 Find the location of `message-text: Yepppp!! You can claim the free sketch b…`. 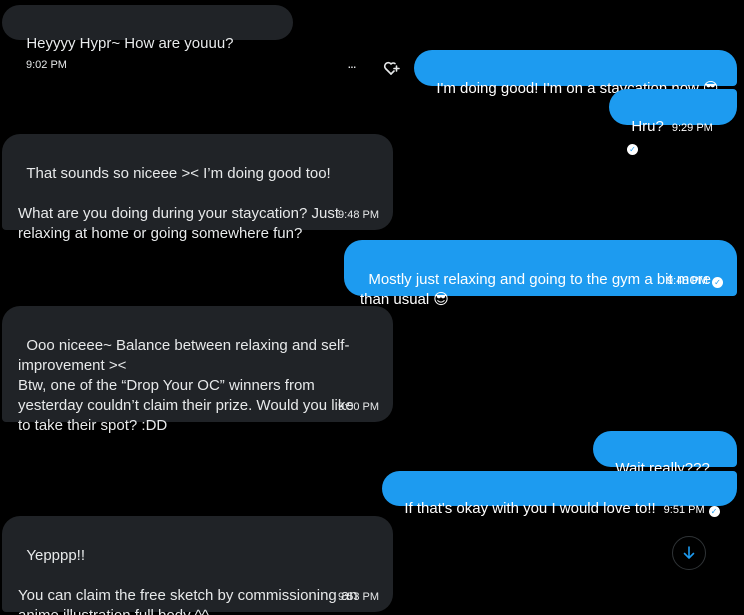

message-text: Yepppp!! You can claim the free sketch b… is located at coordinates (188, 581).